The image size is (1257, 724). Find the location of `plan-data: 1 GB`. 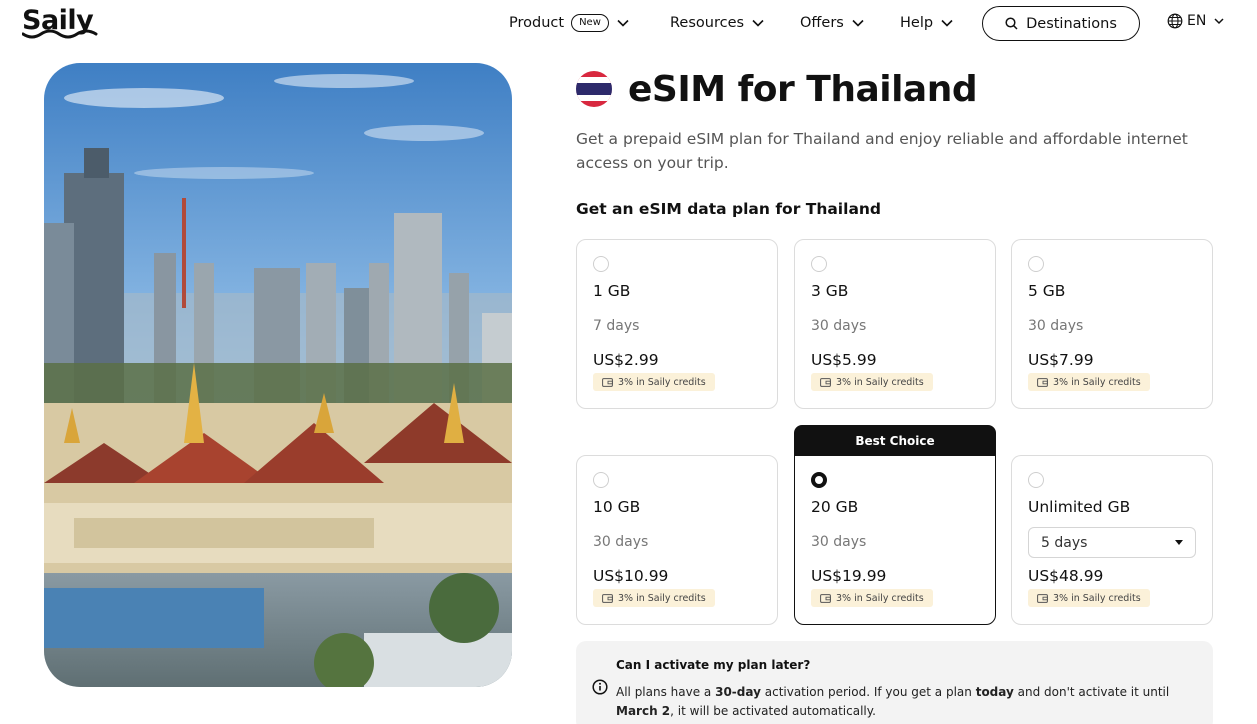

plan-data: 1 GB is located at coordinates (612, 291).